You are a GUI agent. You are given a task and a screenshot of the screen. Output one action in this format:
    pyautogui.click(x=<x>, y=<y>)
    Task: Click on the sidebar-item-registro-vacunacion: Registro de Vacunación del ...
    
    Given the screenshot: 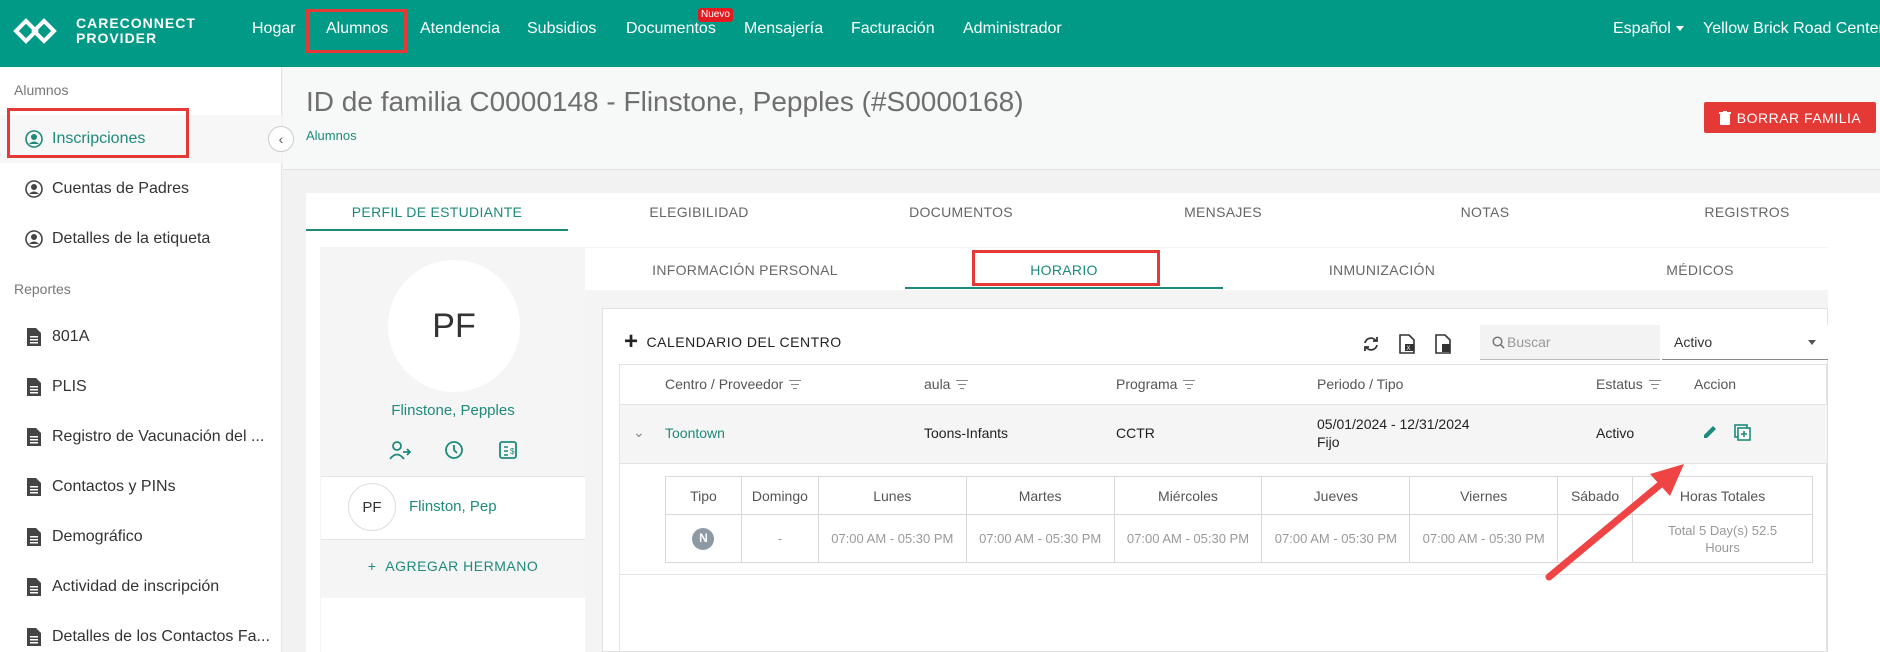 What is the action you would take?
    pyautogui.click(x=144, y=437)
    